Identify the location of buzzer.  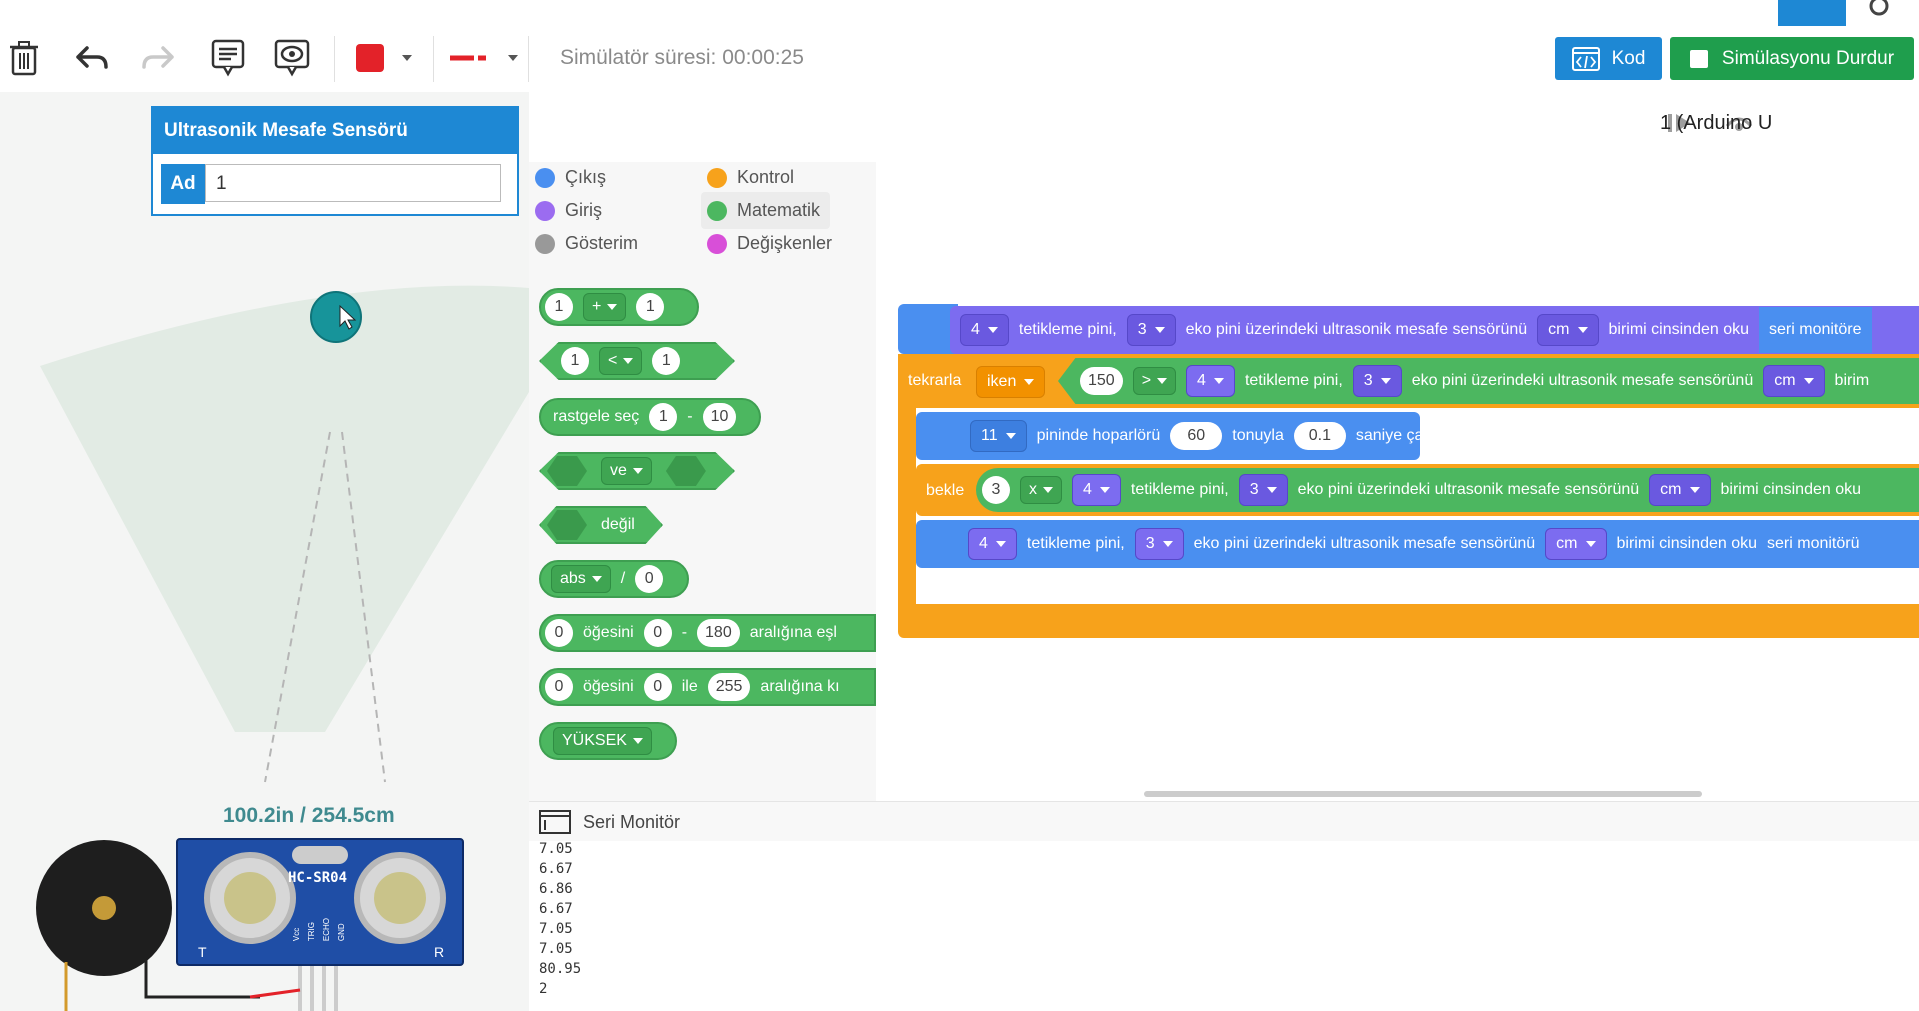
(104, 908).